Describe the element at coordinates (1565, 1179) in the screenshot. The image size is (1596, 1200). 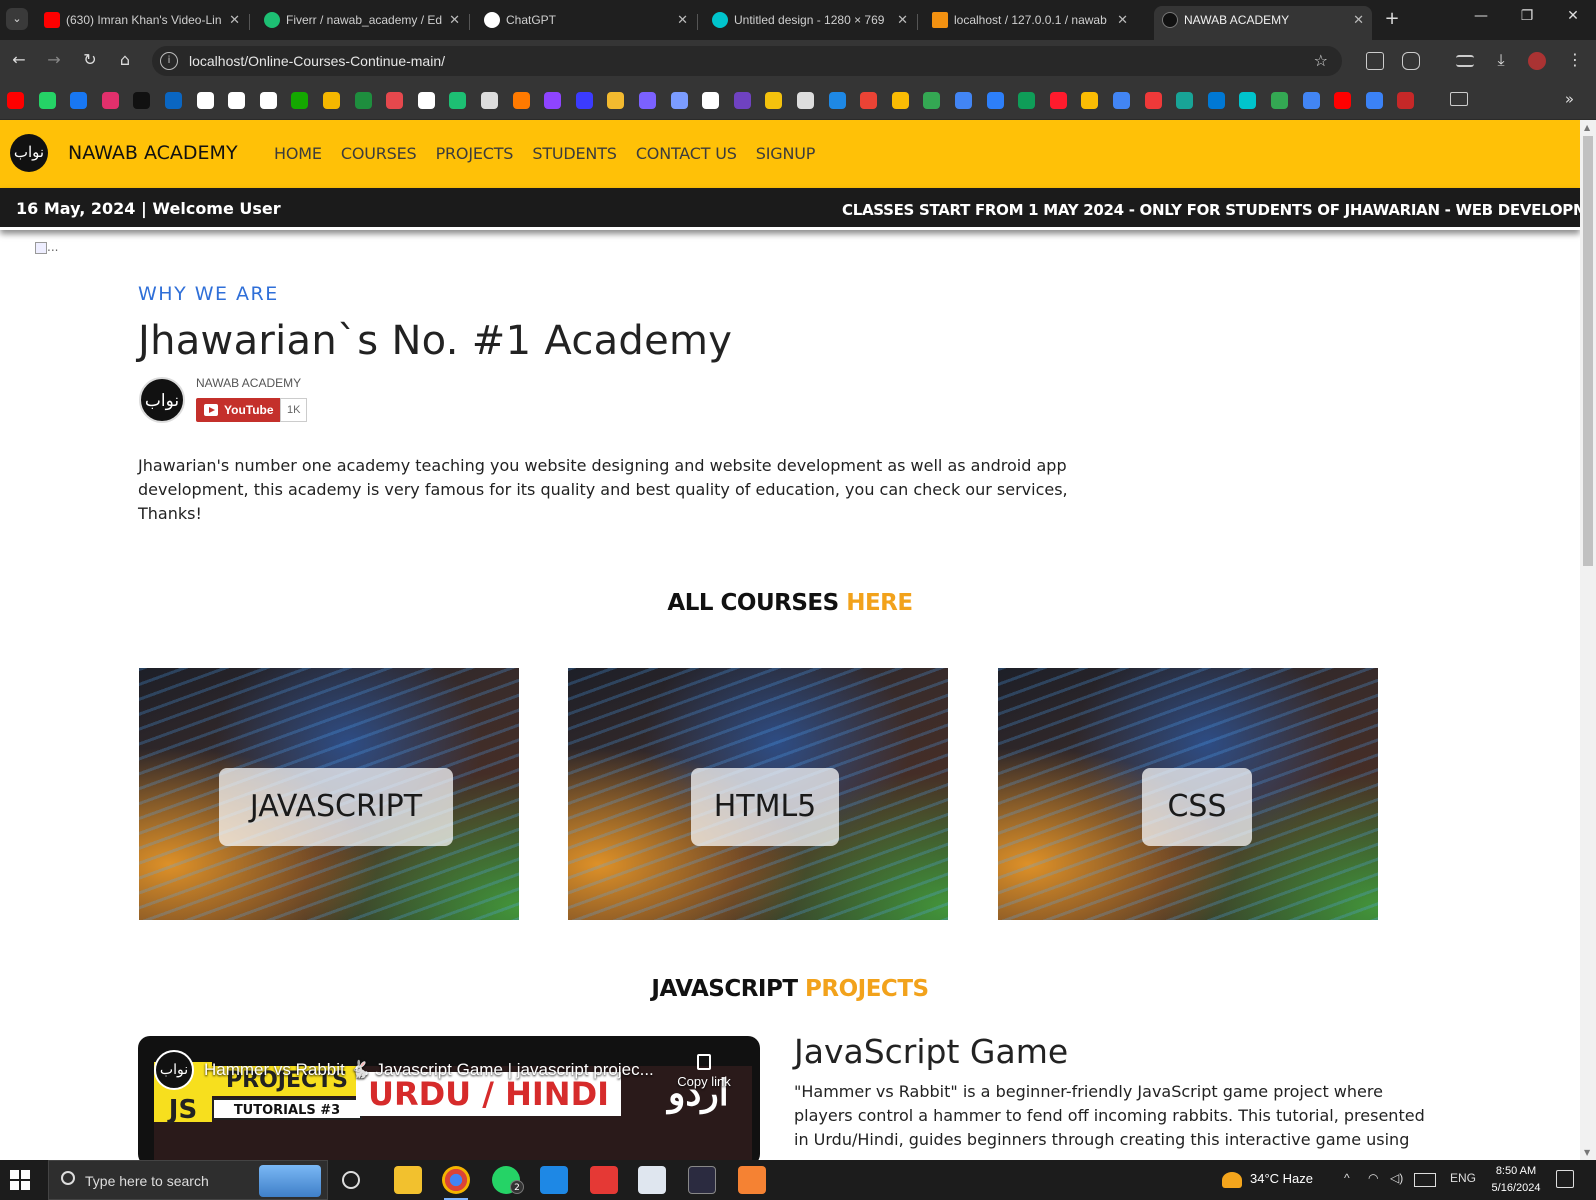
I see `notification-icon` at that location.